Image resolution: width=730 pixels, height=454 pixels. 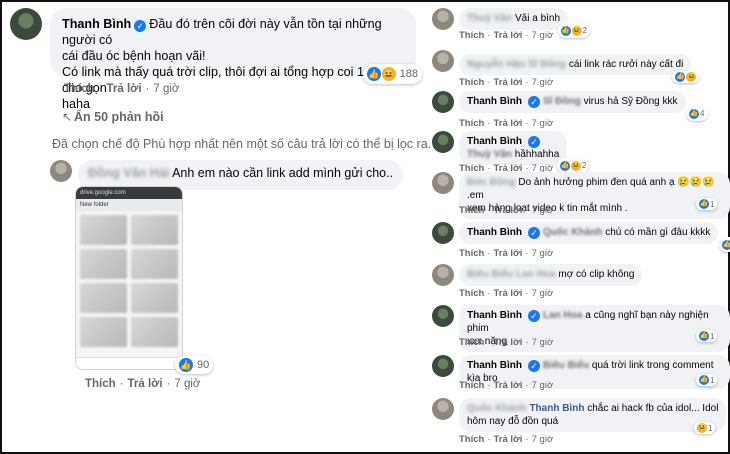 I want to click on reaction-summary: 👍 😆, so click(x=686, y=77).